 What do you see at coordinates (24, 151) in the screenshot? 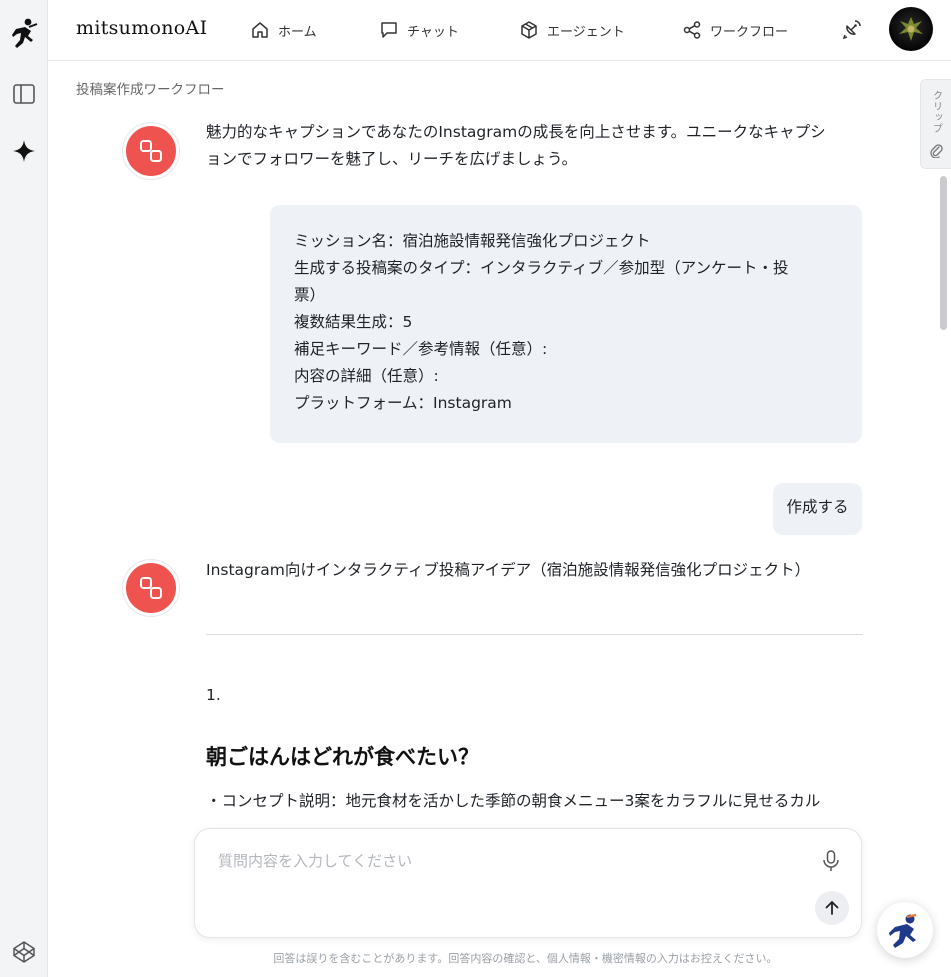
I see `sparkle-icon` at bounding box center [24, 151].